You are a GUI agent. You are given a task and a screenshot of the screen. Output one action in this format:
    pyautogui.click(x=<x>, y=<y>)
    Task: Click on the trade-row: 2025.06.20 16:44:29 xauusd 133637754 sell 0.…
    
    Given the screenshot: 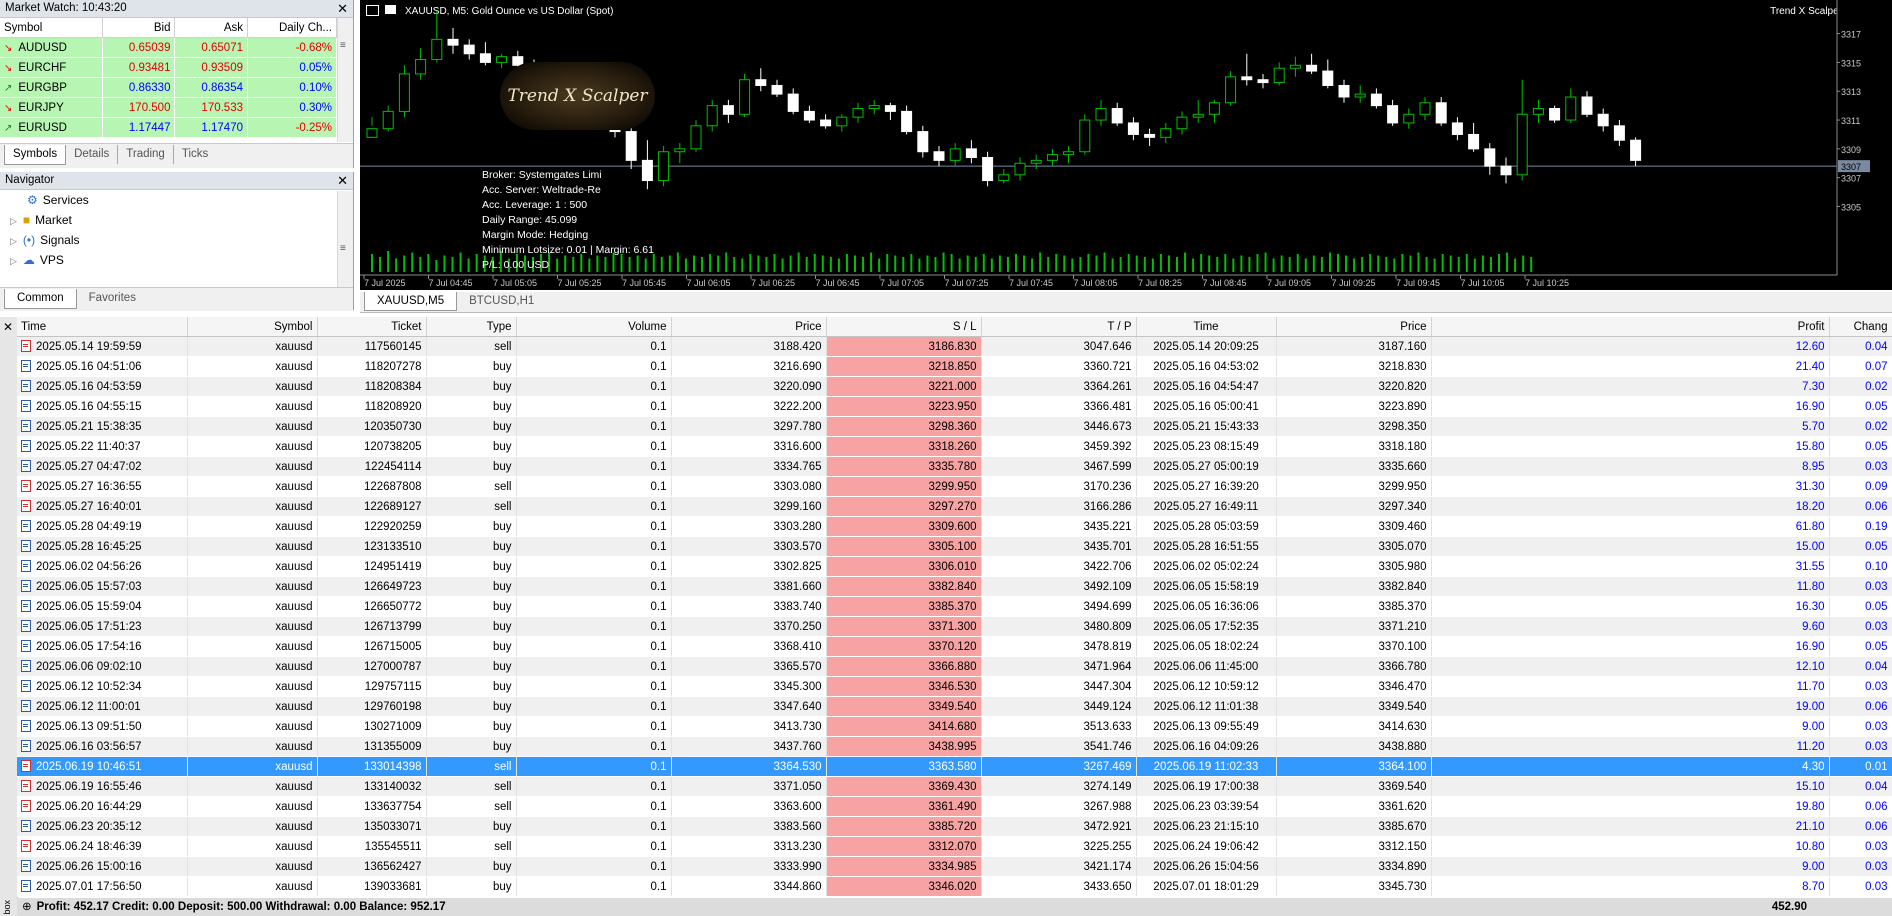 What is the action you would take?
    pyautogui.click(x=954, y=806)
    